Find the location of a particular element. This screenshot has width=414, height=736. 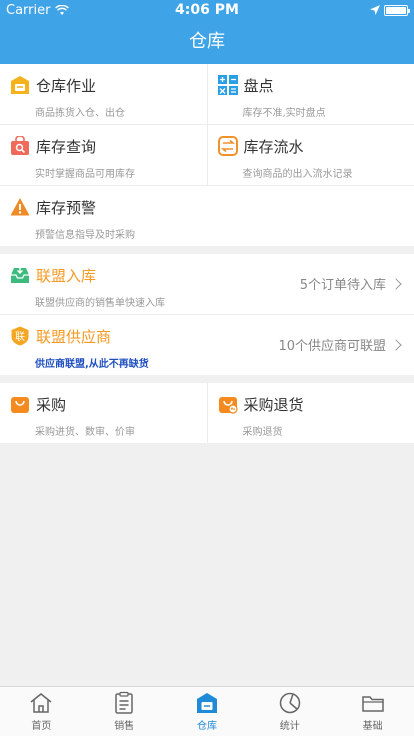

warehouse-ops-title: 仓库作业 is located at coordinates (66, 85).